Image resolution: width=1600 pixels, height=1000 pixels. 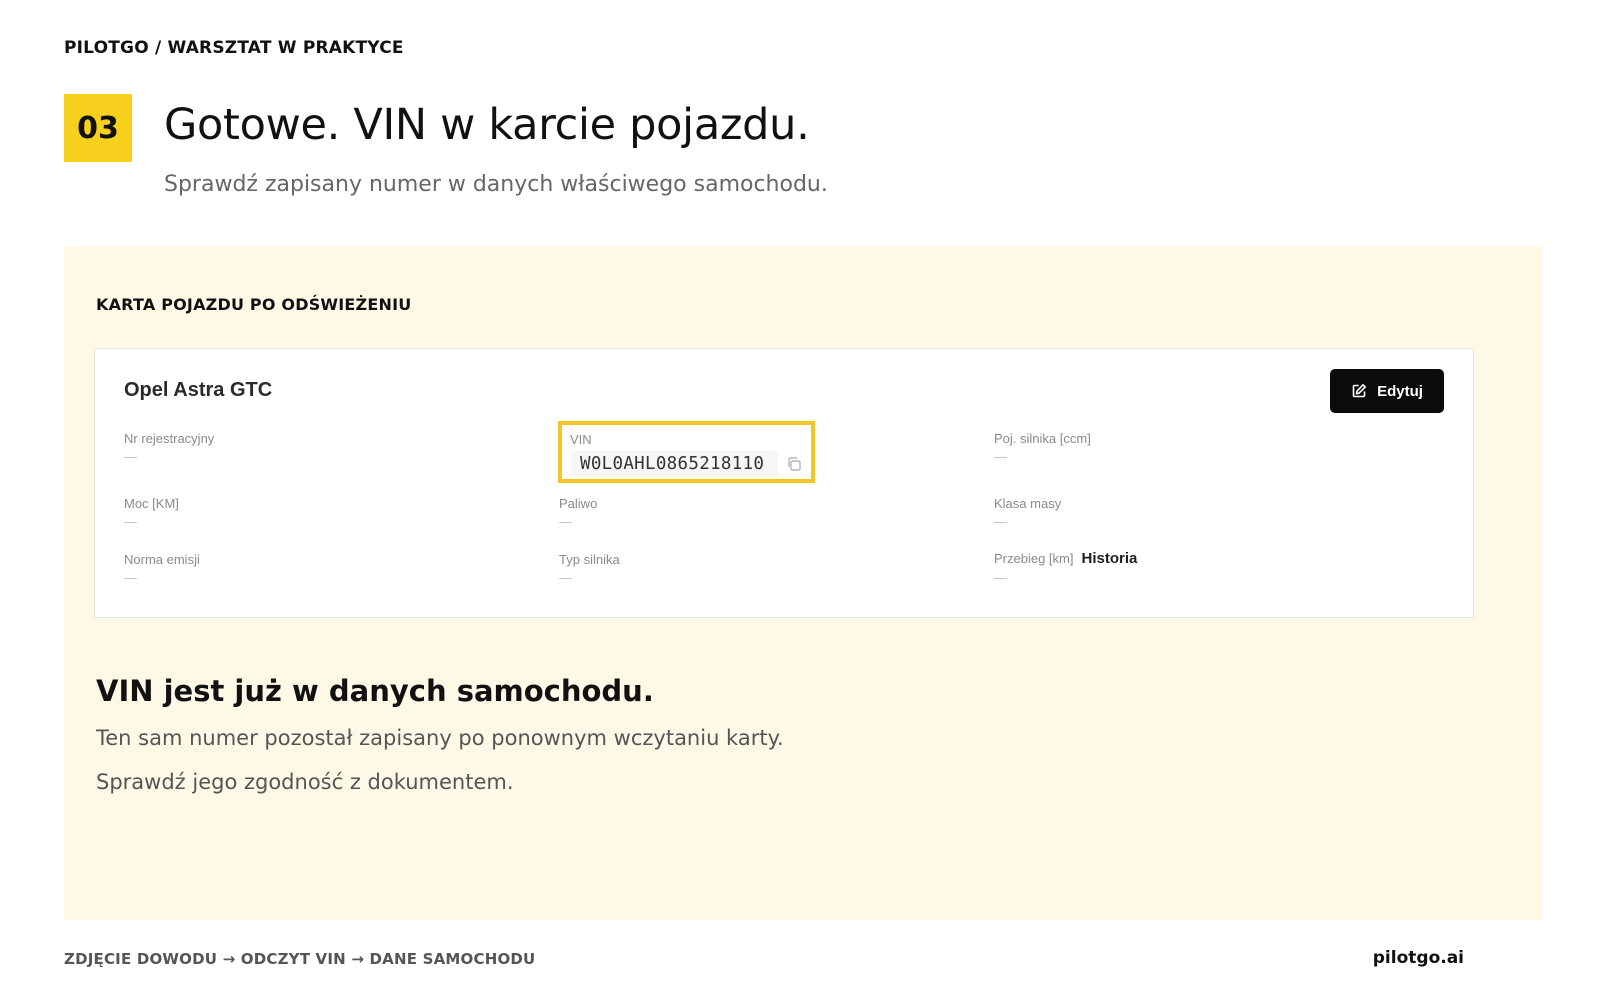 I want to click on vin-highlight: VIN W0L0AHL0865218110, so click(x=686, y=452).